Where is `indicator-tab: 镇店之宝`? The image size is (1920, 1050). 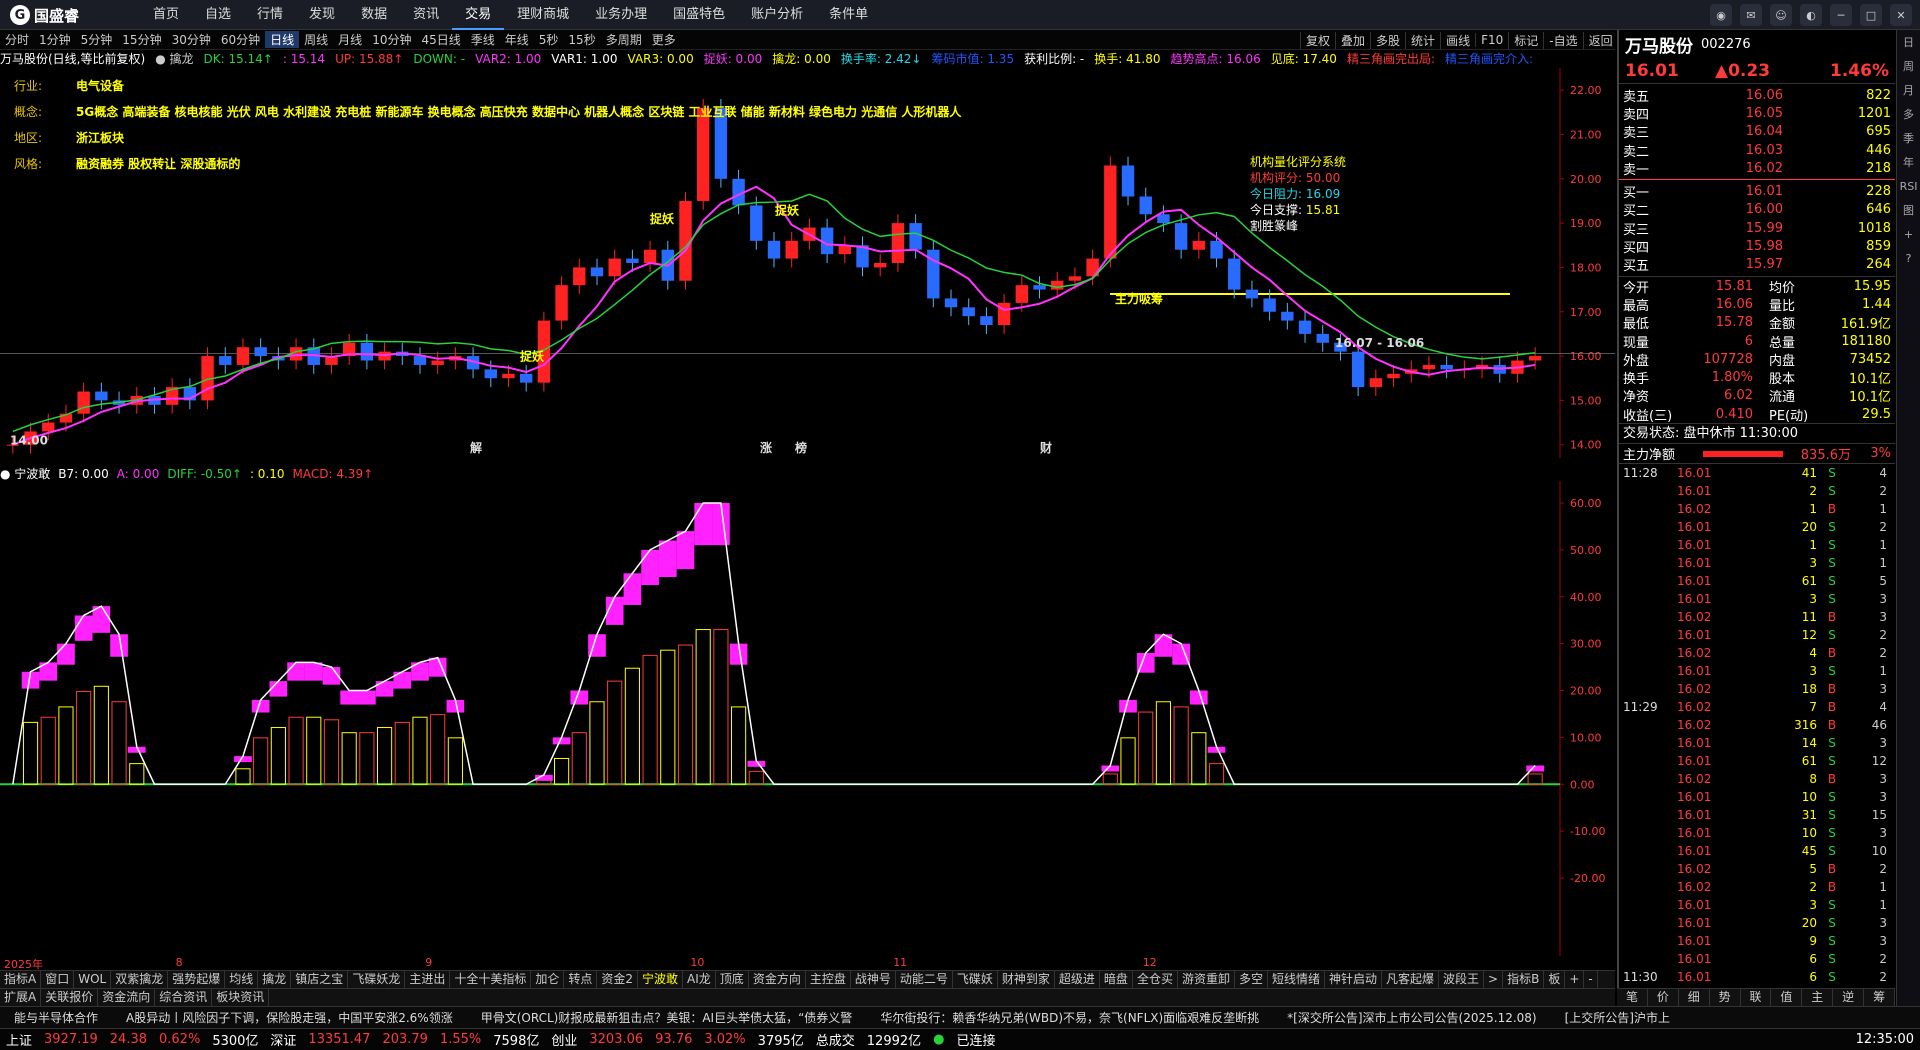
indicator-tab: 镇店之宝 is located at coordinates (320, 979).